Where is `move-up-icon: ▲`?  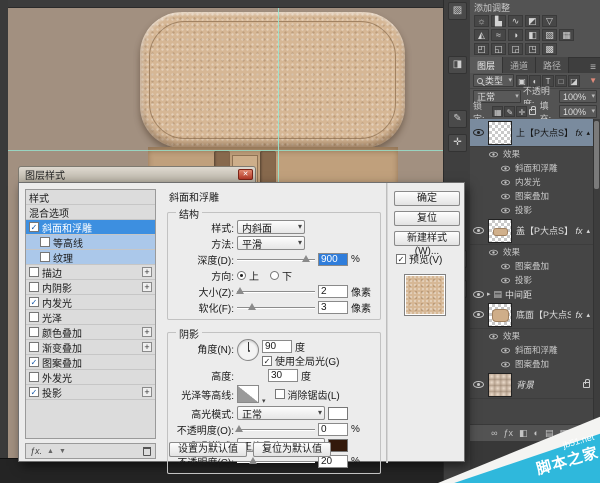 move-up-icon: ▲ is located at coordinates (50, 451).